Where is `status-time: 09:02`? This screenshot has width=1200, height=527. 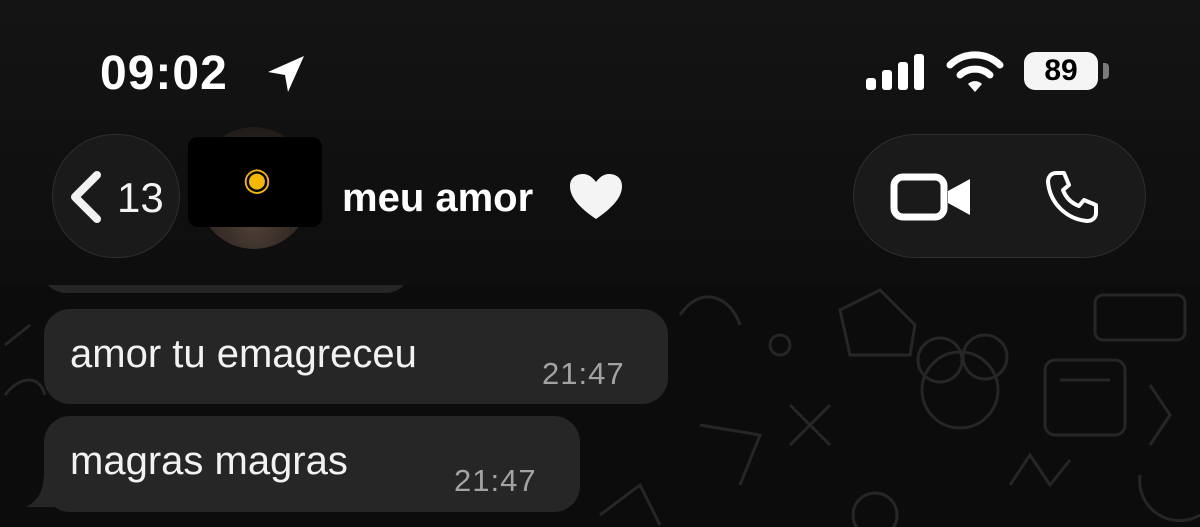 status-time: 09:02 is located at coordinates (164, 73).